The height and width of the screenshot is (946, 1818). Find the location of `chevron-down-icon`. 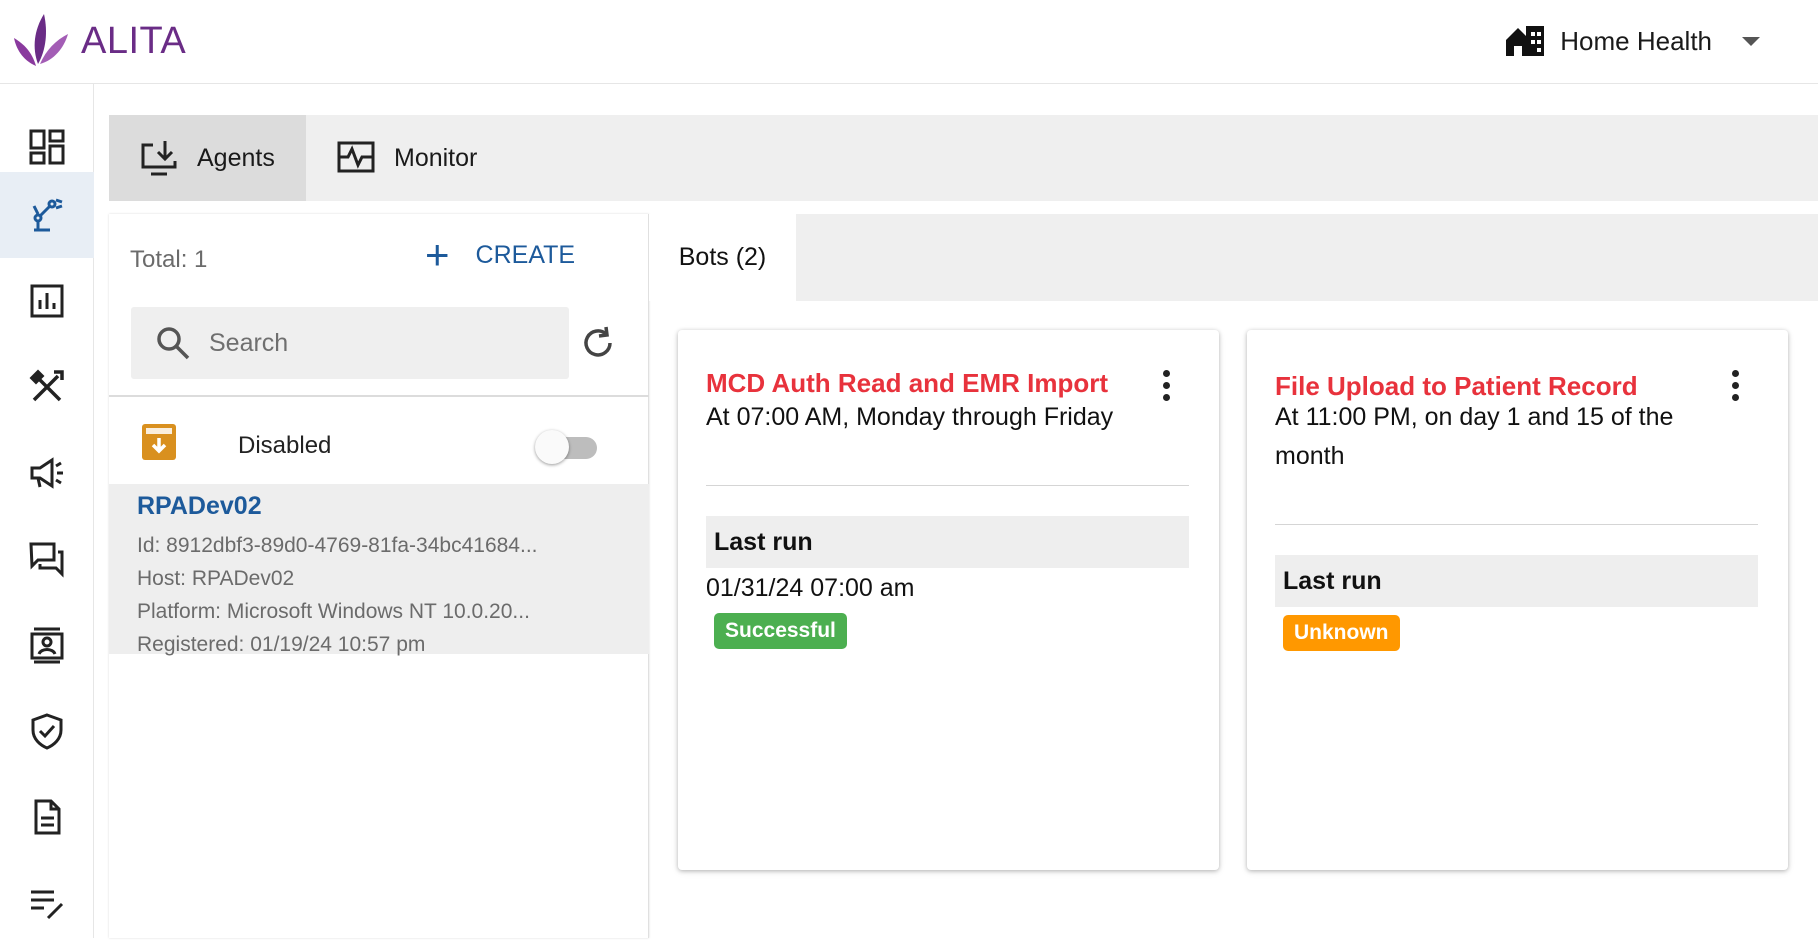

chevron-down-icon is located at coordinates (1751, 41).